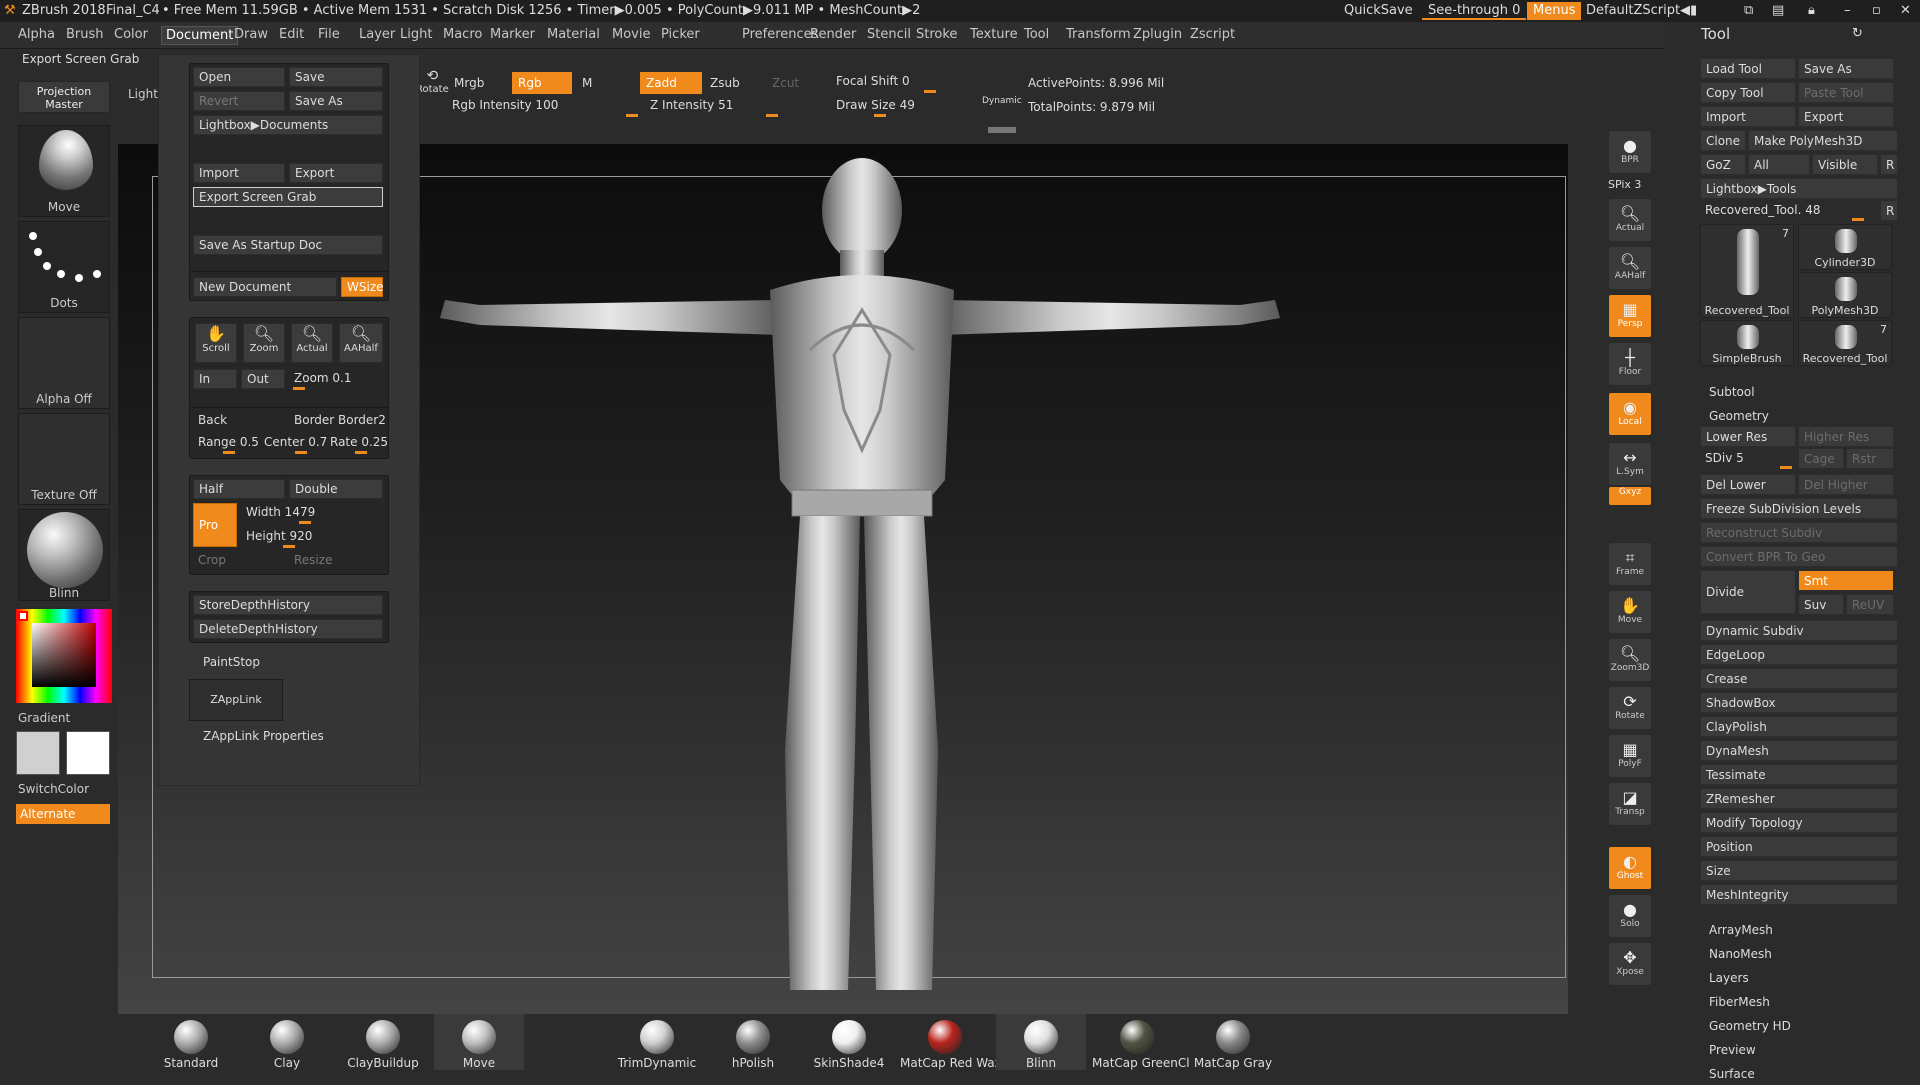 This screenshot has height=1085, width=1920. What do you see at coordinates (336, 77) in the screenshot?
I see `save-button: Save` at bounding box center [336, 77].